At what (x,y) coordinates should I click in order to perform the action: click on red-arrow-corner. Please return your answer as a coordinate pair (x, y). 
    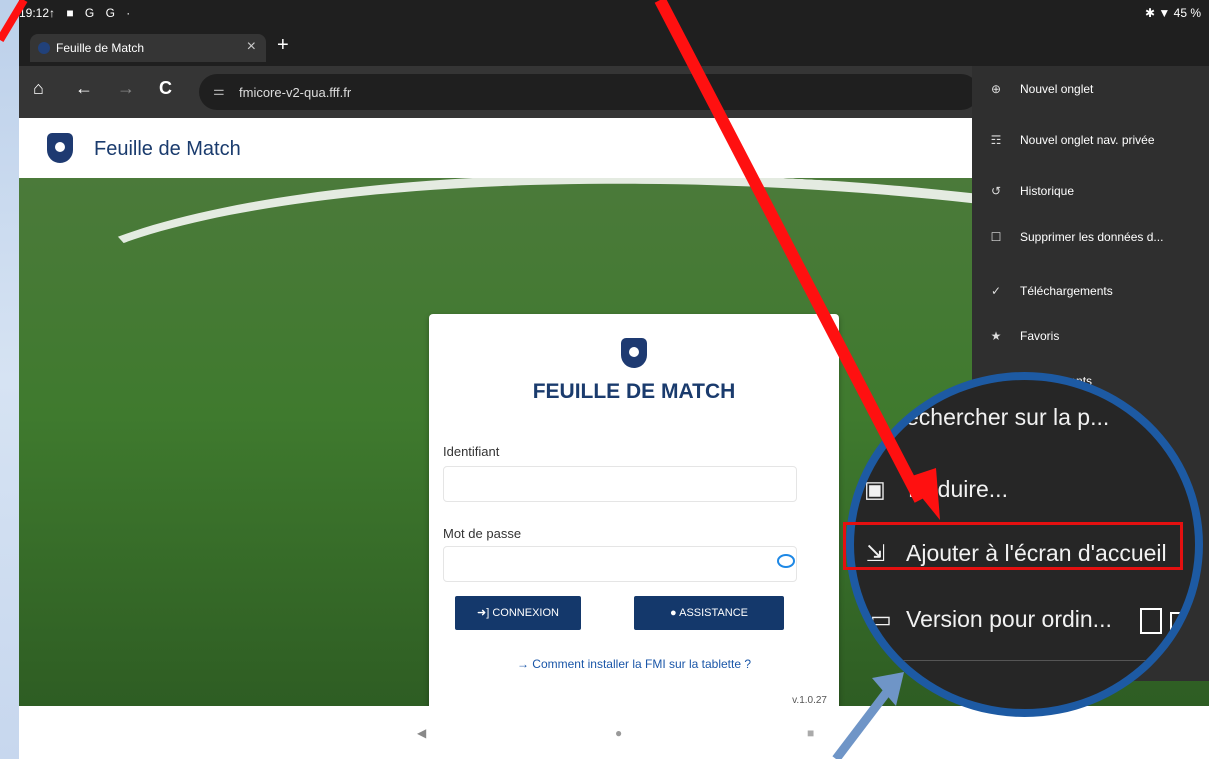
    Looking at the image, I should click on (14, 21).